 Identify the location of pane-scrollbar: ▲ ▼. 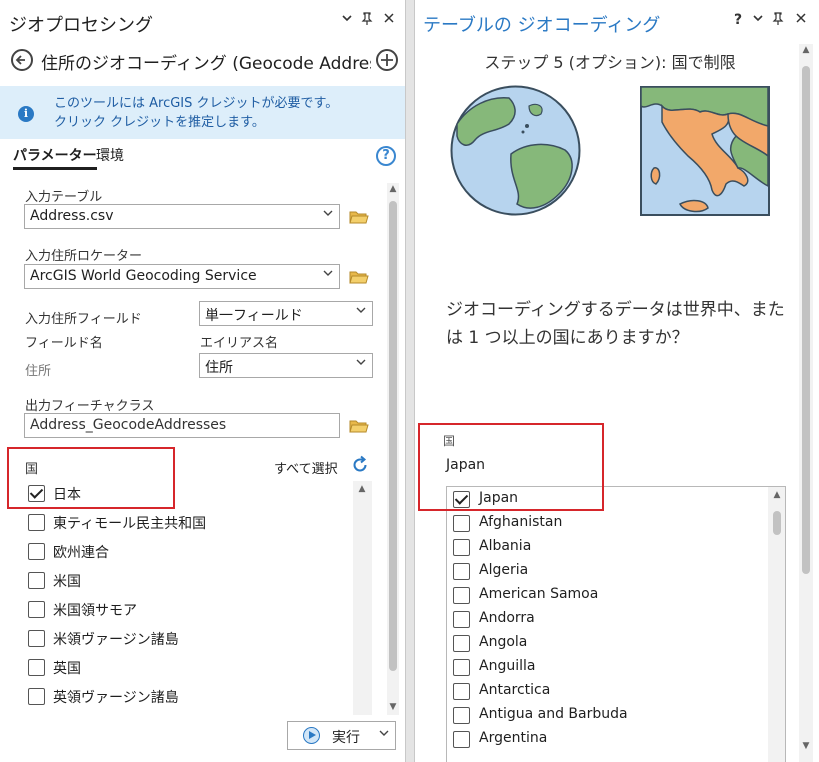
(806, 403).